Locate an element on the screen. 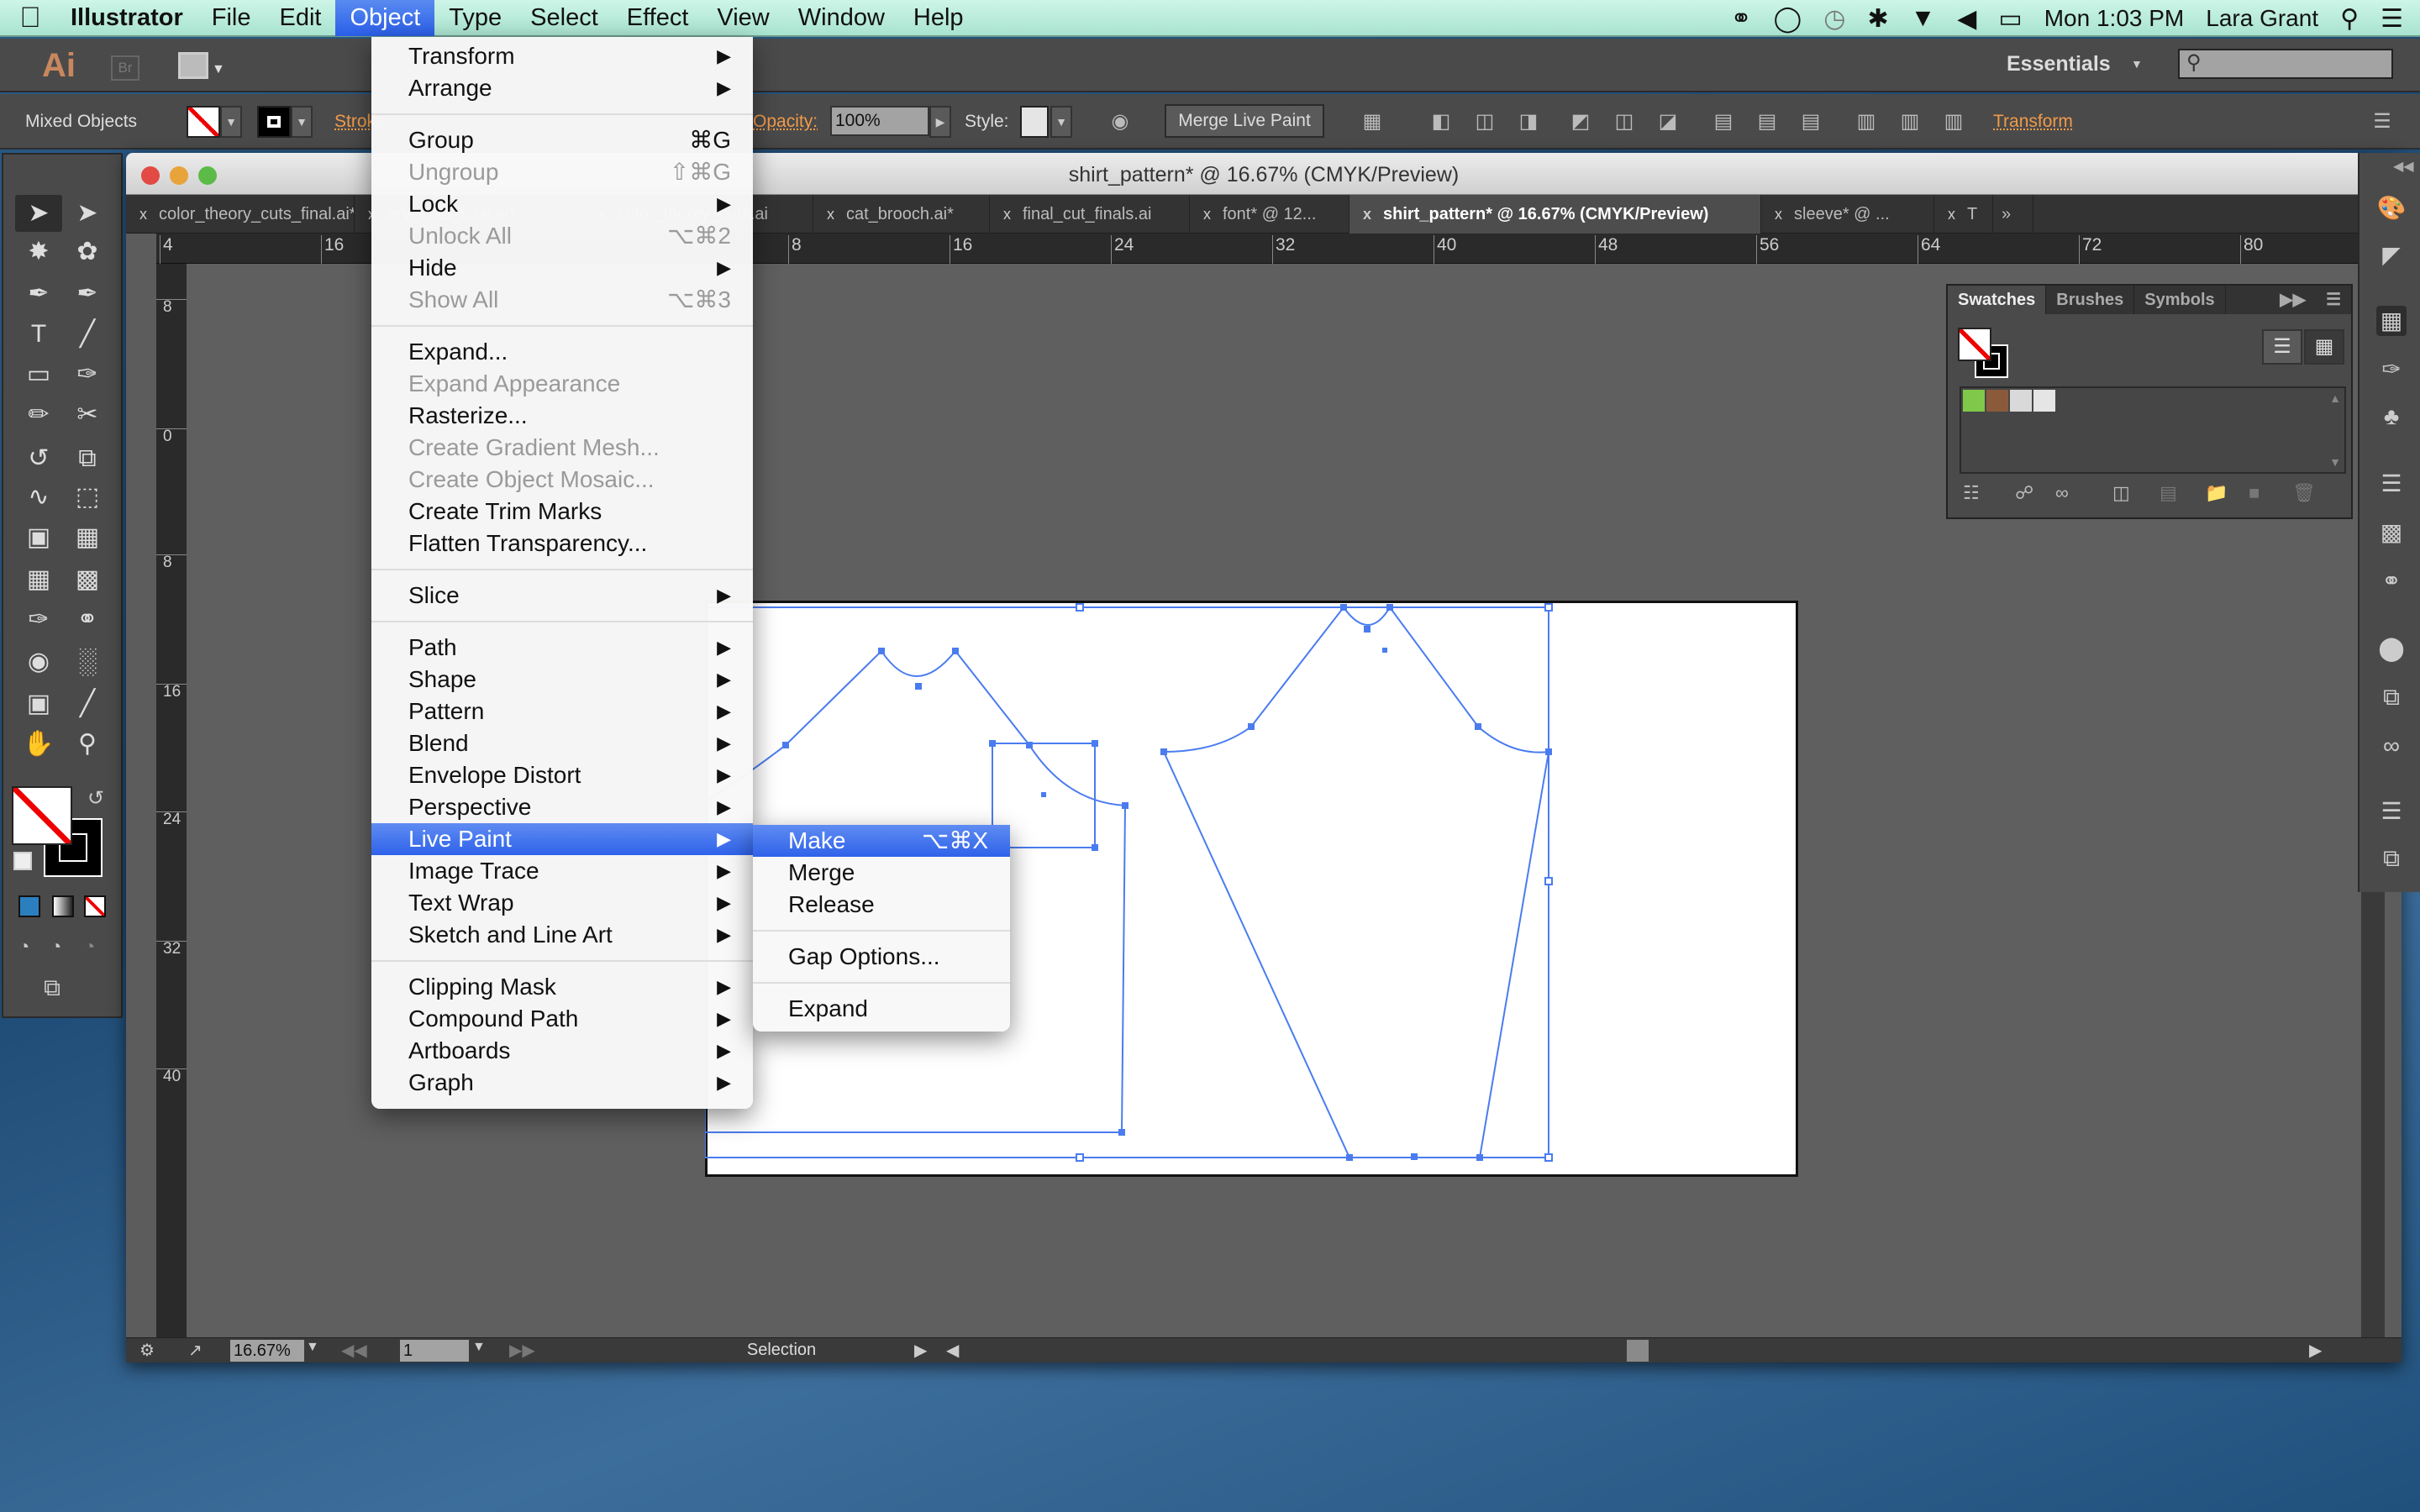  menu-item-unlock-all: Unlock All ⌥⌘2 is located at coordinates (562, 236).